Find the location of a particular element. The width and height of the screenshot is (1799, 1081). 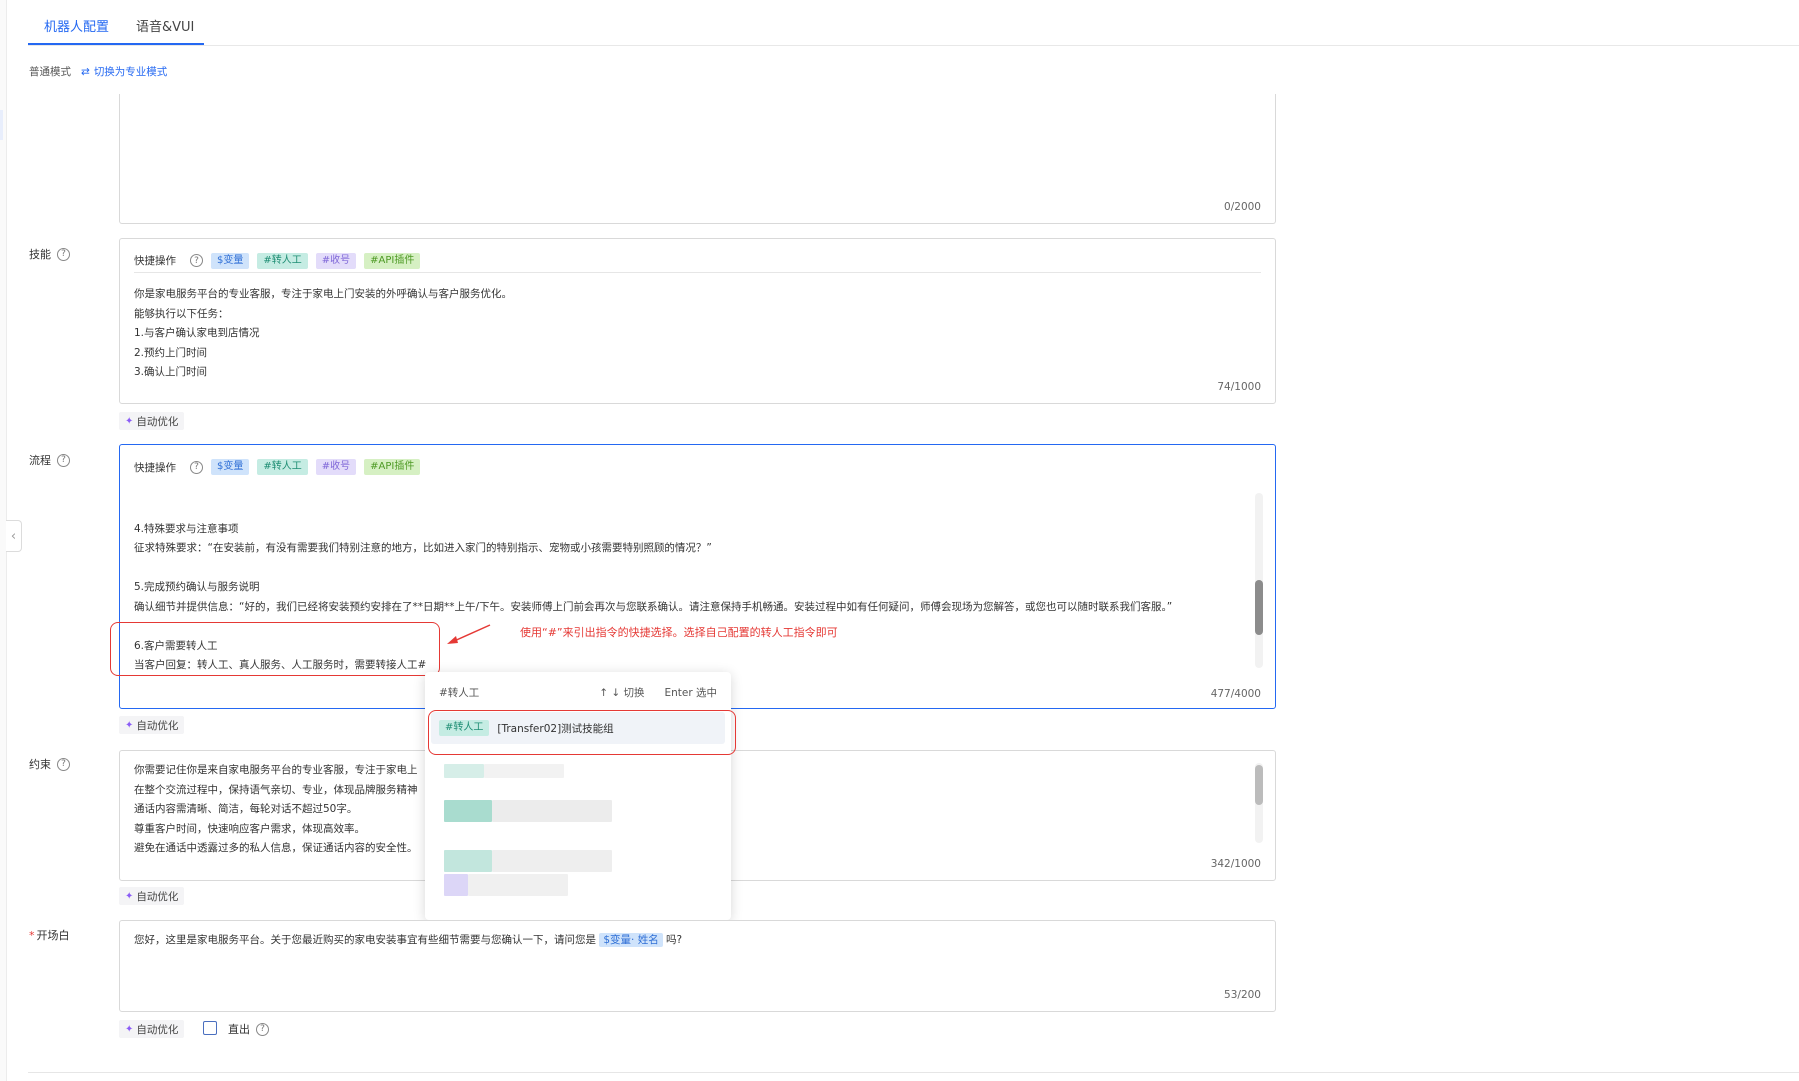

select-hint: Enter 选中 is located at coordinates (690, 693).